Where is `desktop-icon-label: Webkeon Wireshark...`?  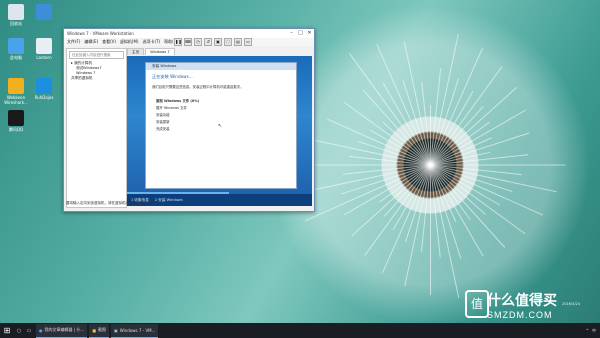 desktop-icon-label: Webkeon Wireshark... is located at coordinates (16, 100).